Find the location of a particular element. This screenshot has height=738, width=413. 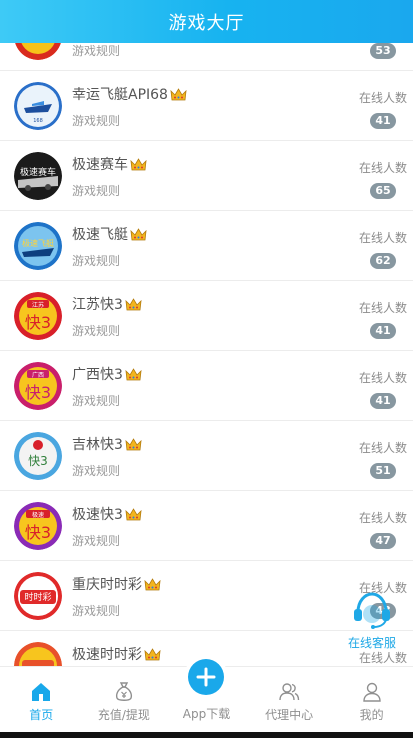

page-title: 游戏大厅 is located at coordinates (206, 23).